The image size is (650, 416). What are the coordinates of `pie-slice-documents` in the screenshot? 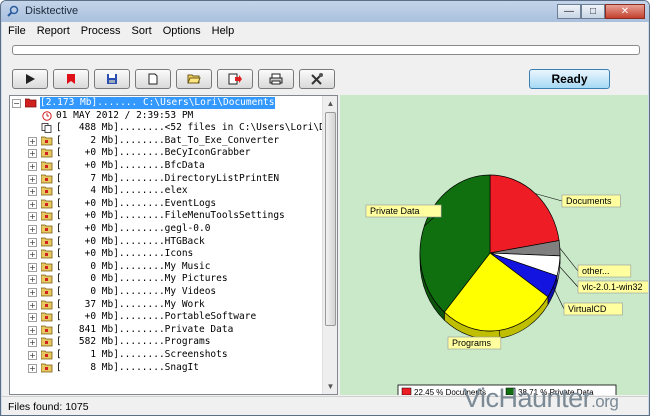 It's located at (524, 214).